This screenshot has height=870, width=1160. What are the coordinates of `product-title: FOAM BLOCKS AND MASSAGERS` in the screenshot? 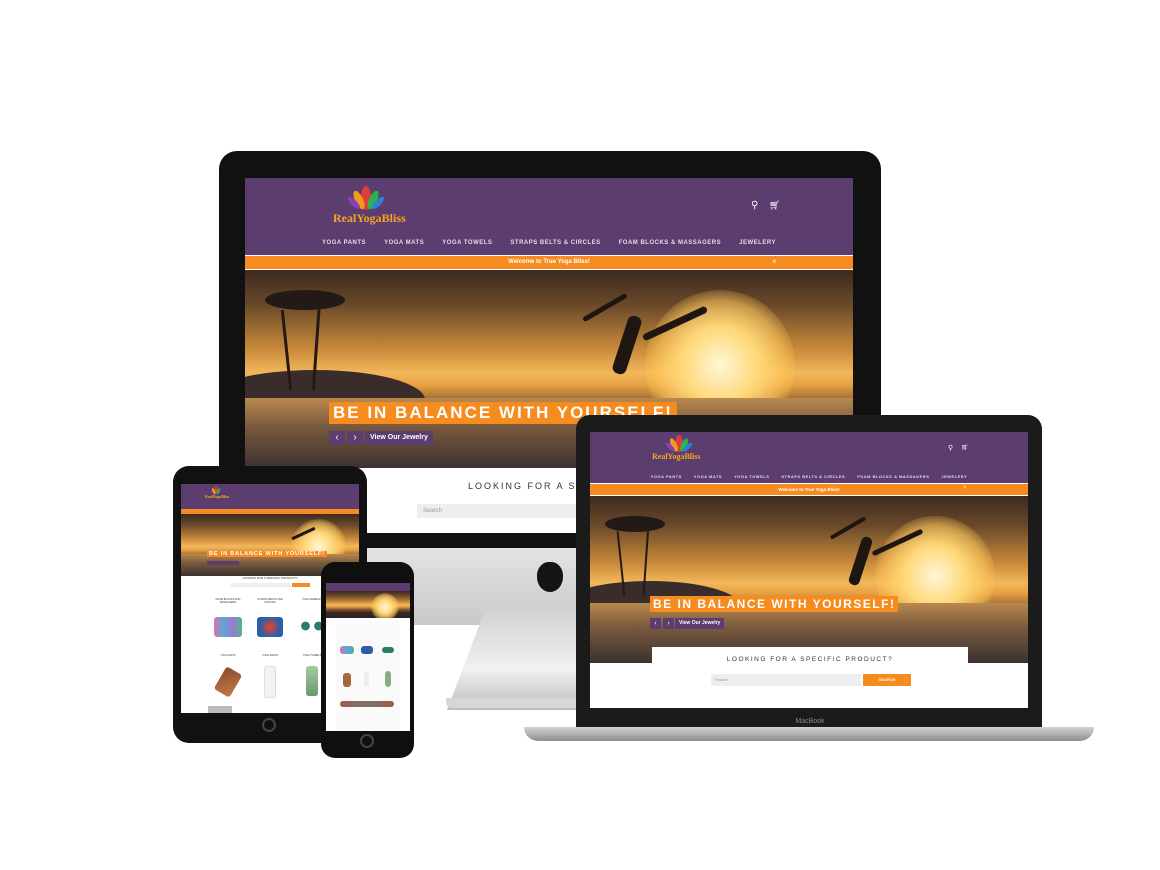 It's located at (228, 601).